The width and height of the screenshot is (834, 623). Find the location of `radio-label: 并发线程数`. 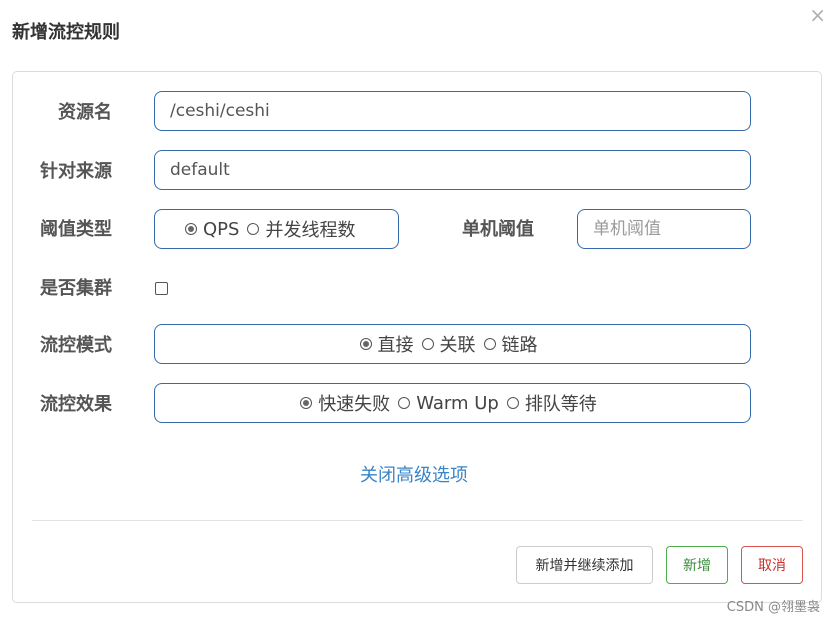

radio-label: 并发线程数 is located at coordinates (310, 230).